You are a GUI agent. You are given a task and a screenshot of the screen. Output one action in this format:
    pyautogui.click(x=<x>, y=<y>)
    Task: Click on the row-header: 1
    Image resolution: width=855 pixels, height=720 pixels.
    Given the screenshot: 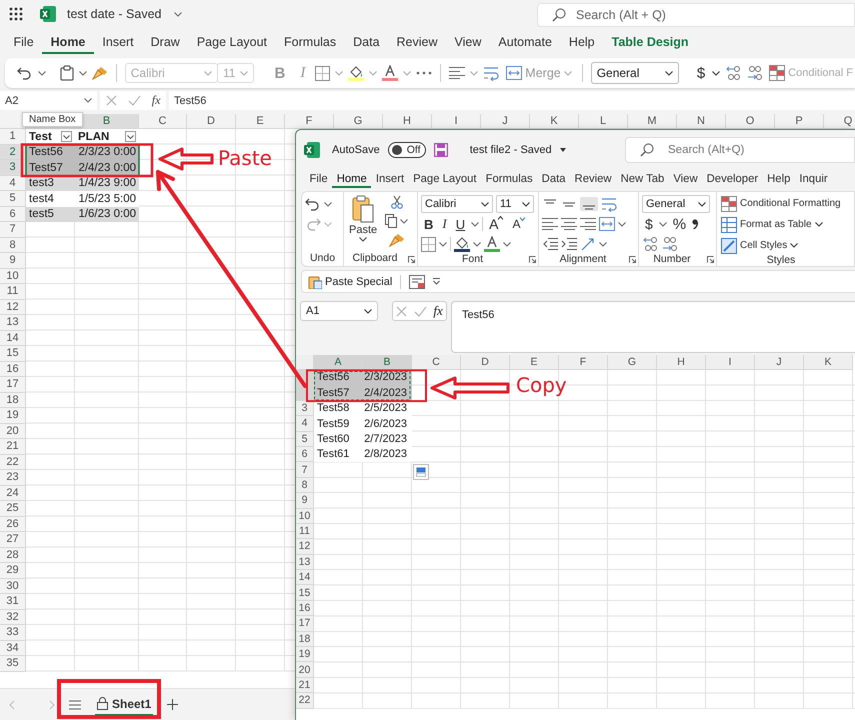 What is the action you would take?
    pyautogui.click(x=13, y=136)
    